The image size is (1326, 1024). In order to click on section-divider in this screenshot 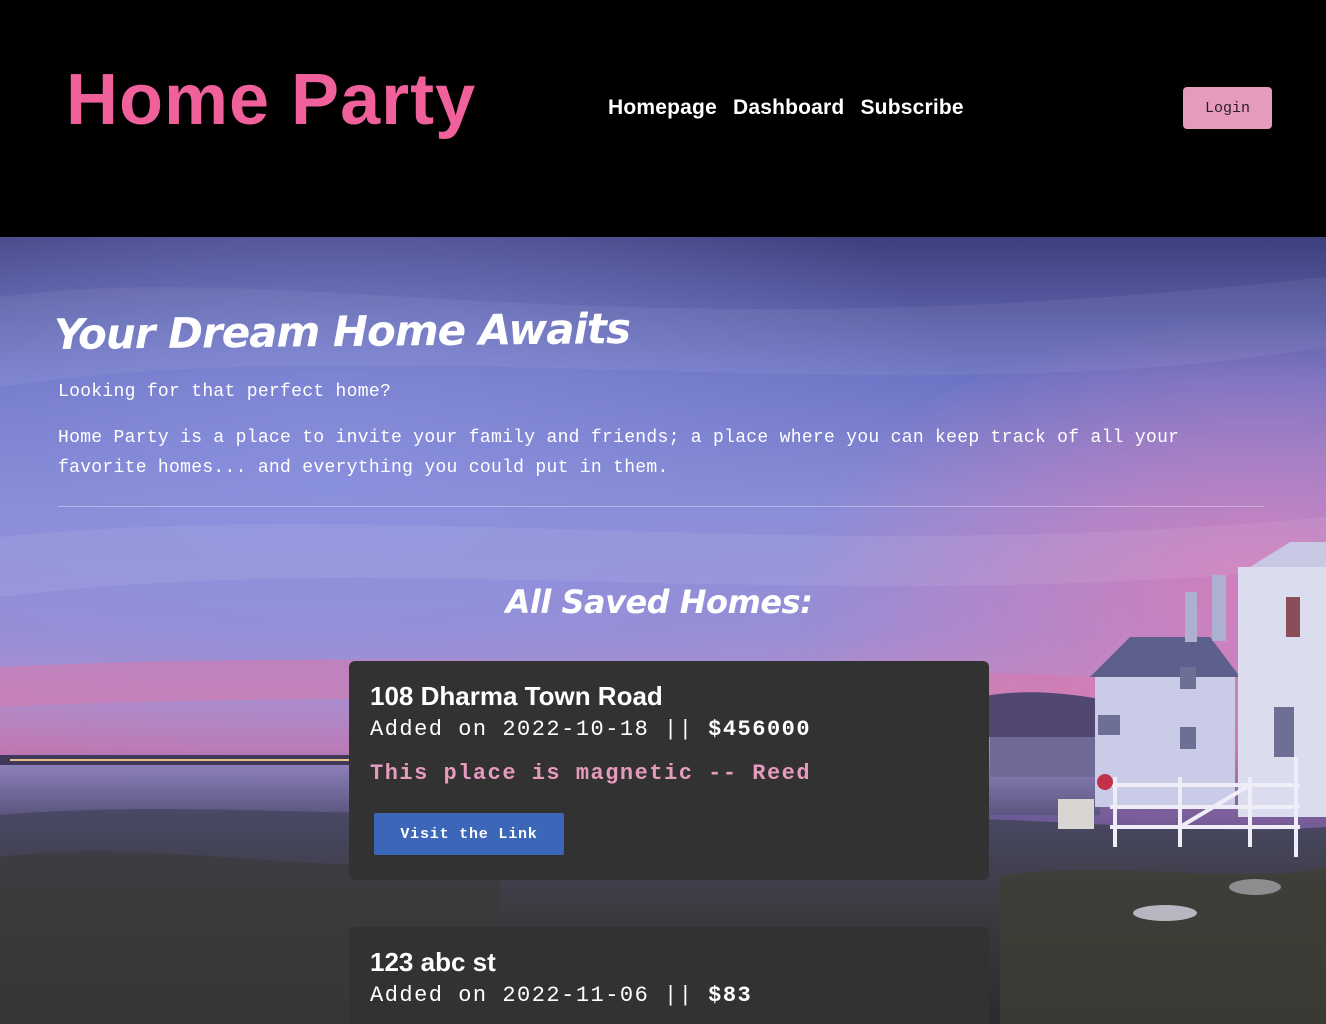, I will do `click(661, 506)`.